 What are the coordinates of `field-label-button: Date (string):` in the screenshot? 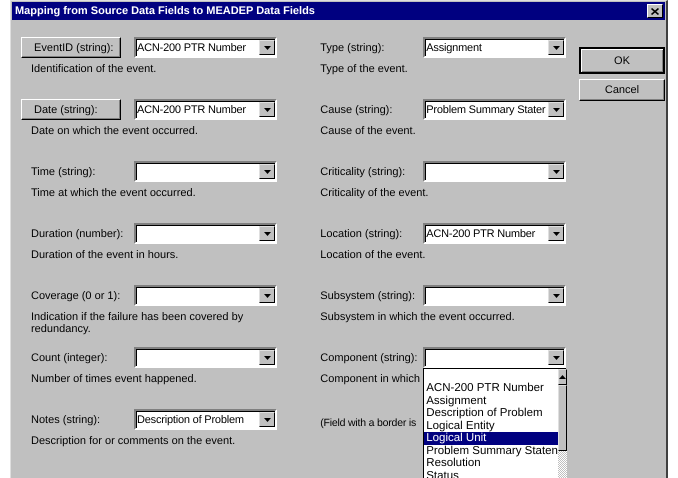 It's located at (71, 109).